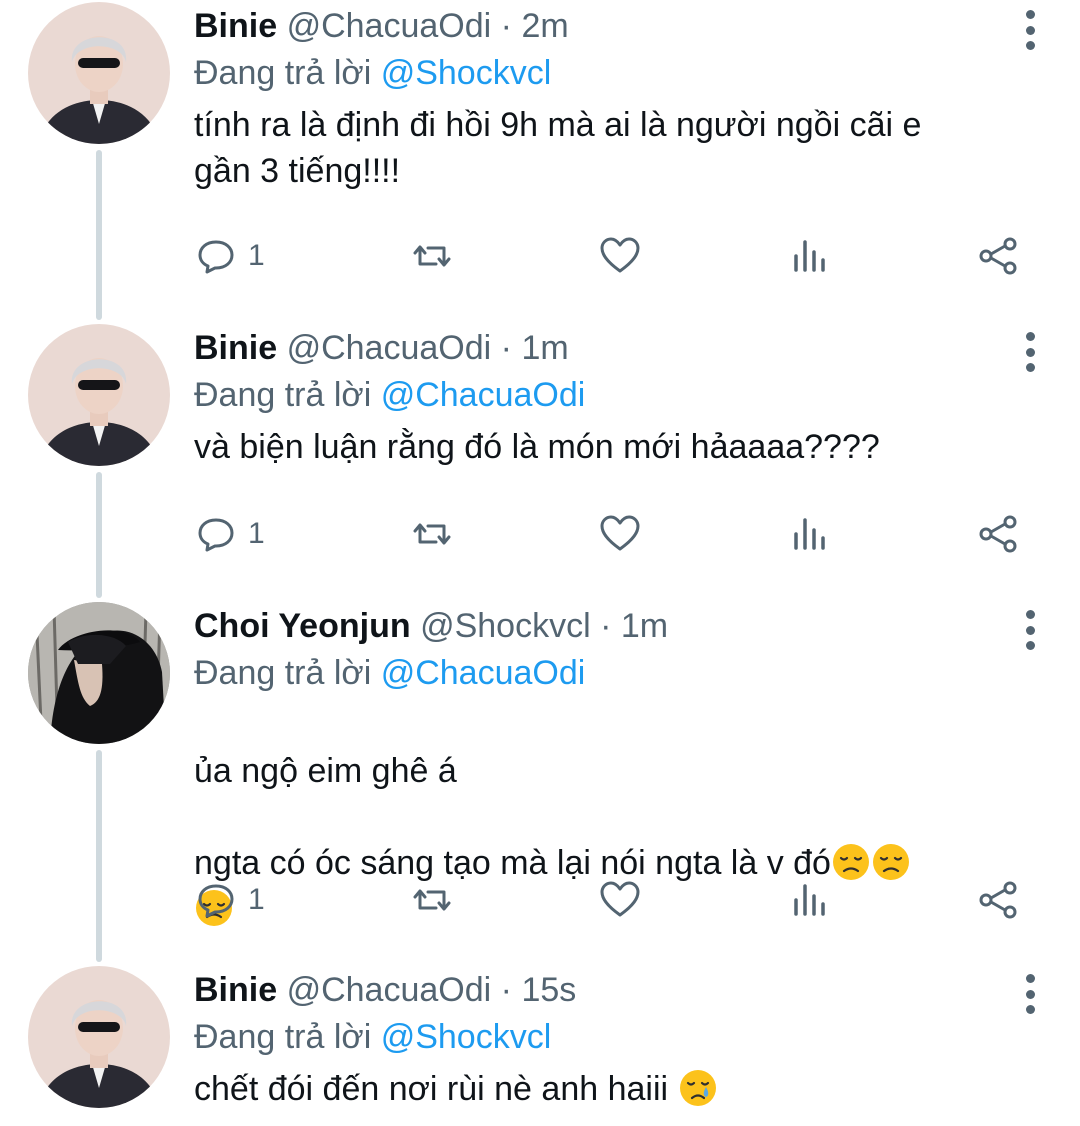  I want to click on tweet-text-line: ủa ngộ eim ghê á, so click(325, 771).